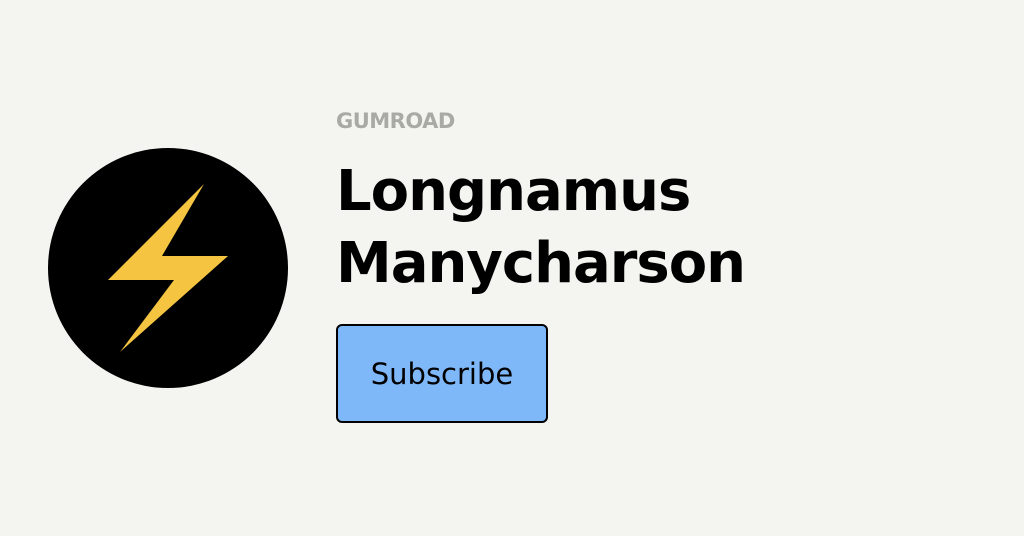 The image size is (1024, 536). What do you see at coordinates (541, 263) in the screenshot?
I see `creator-name-line-2: Manycharson` at bounding box center [541, 263].